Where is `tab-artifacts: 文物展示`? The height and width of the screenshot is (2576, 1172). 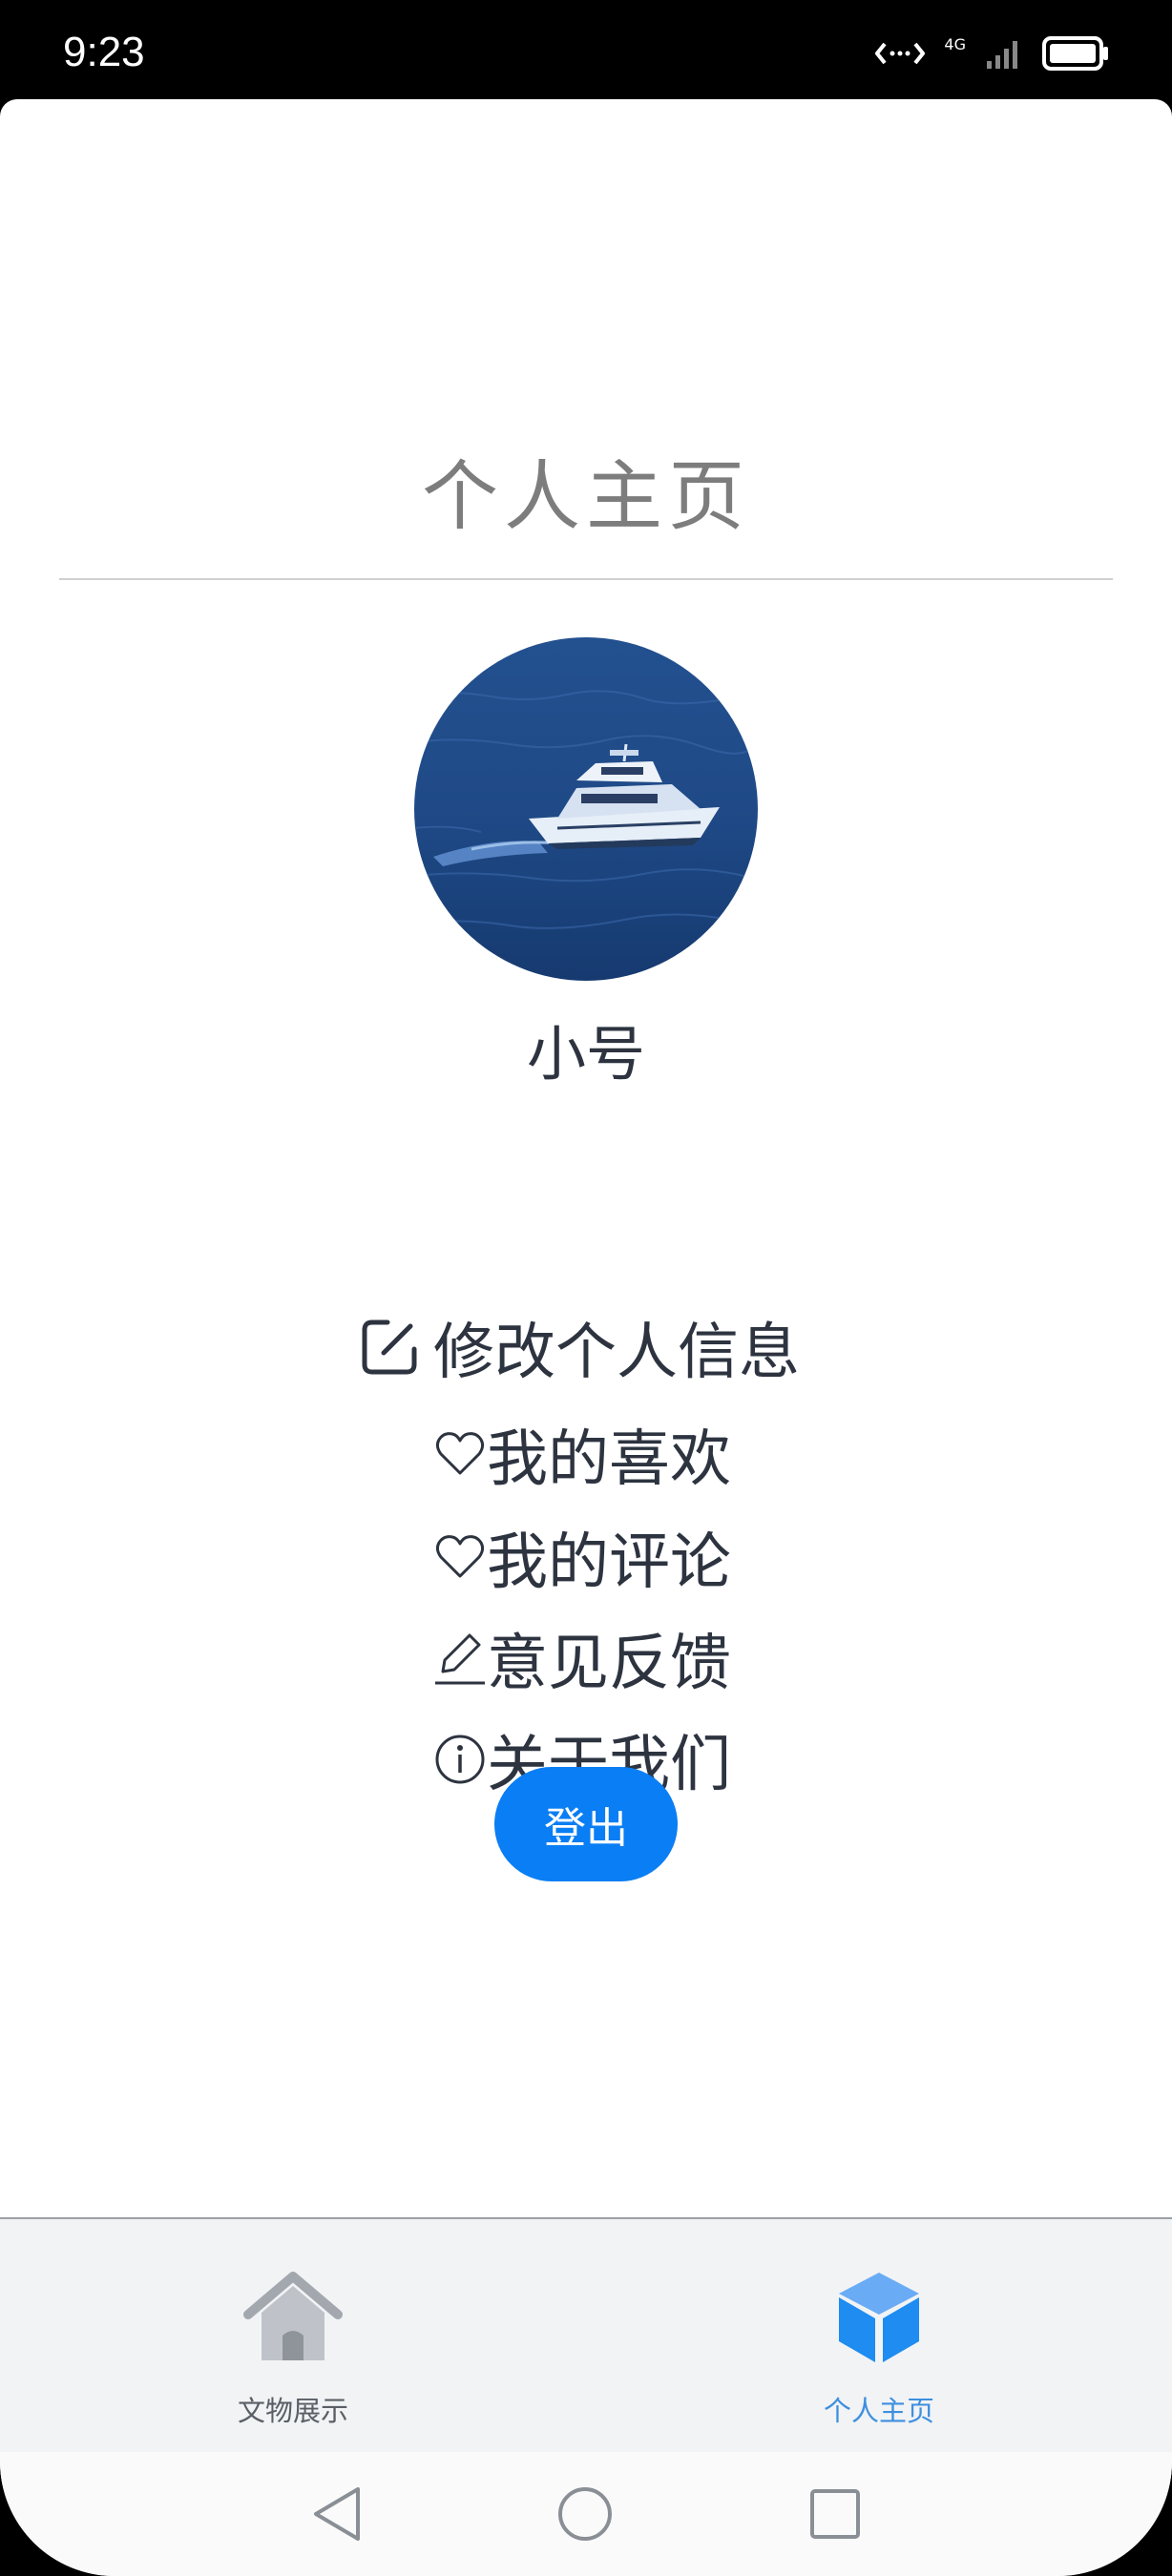
tab-artifacts: 文物展示 is located at coordinates (293, 2336).